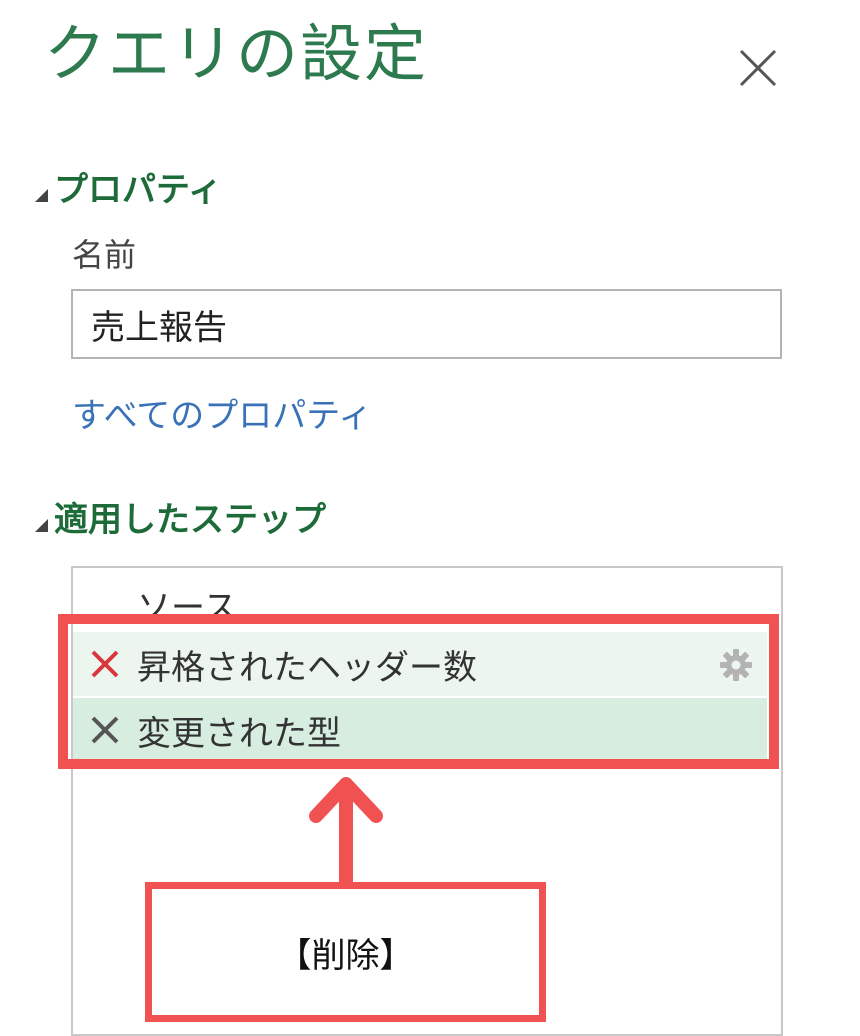  I want to click on query-name-input, so click(426, 324).